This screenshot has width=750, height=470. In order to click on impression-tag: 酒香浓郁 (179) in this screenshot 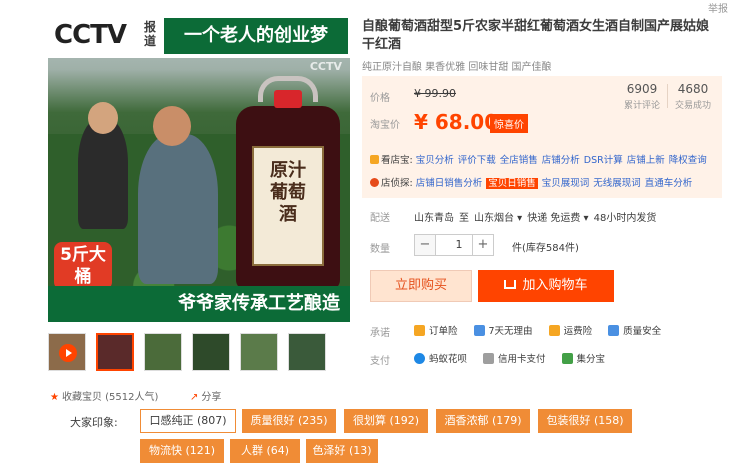, I will do `click(483, 421)`.